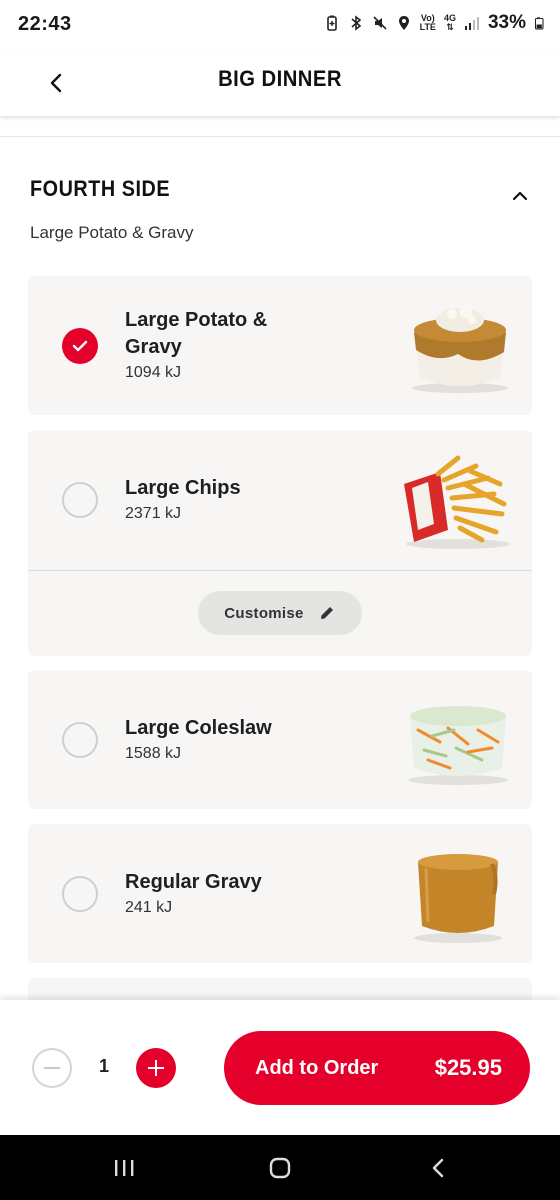  I want to click on chips-image, so click(457, 502).